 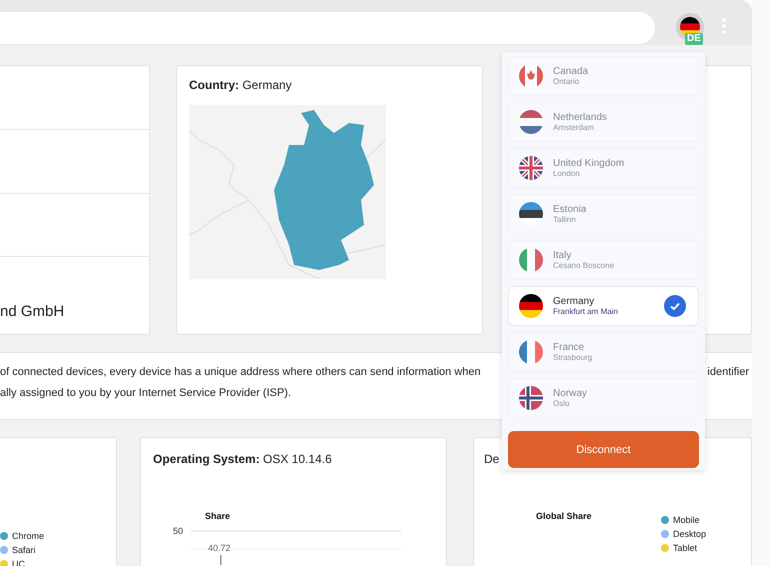 I want to click on country-name: United Kingdom, so click(x=589, y=163).